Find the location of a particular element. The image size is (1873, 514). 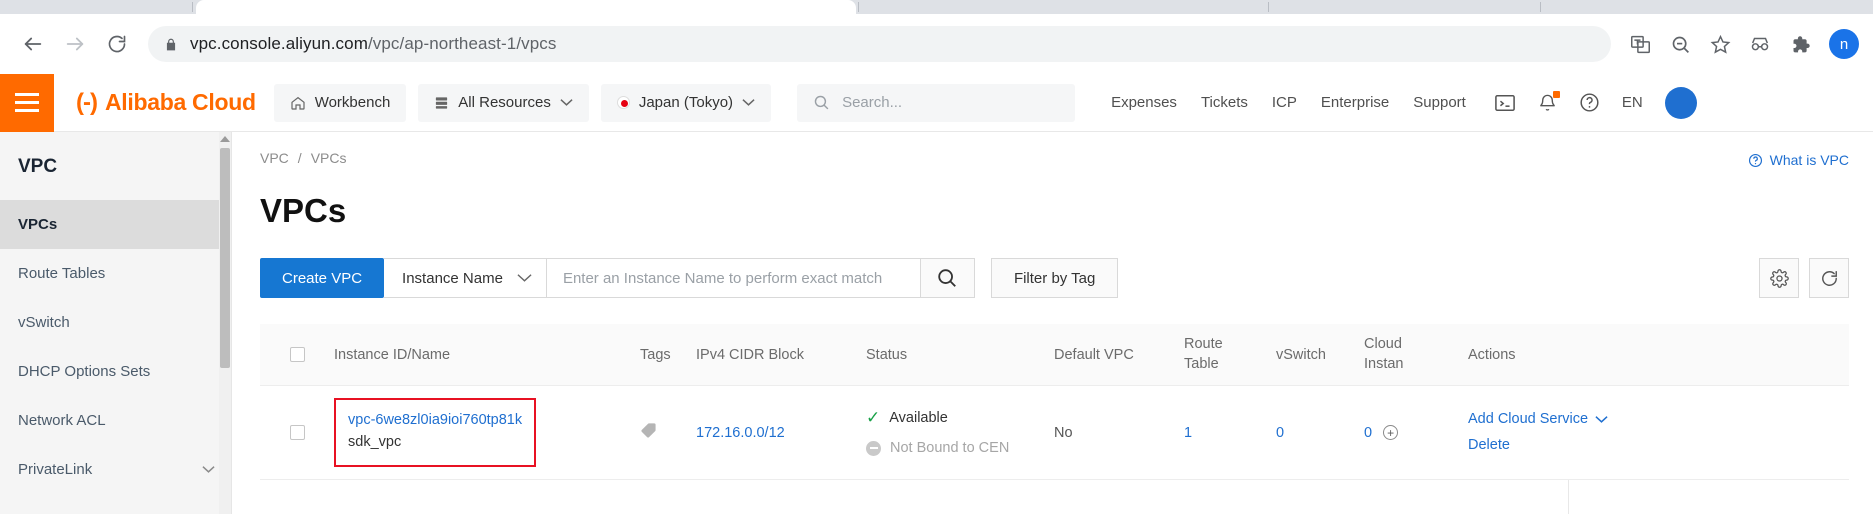

browser-tab-strip is located at coordinates (936, 7).